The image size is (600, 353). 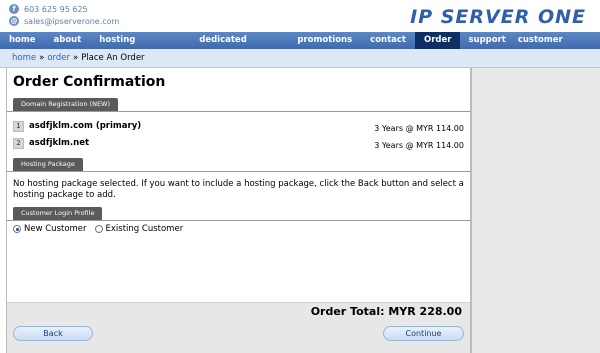 I want to click on new-customer-label: New Customer, so click(x=55, y=229).